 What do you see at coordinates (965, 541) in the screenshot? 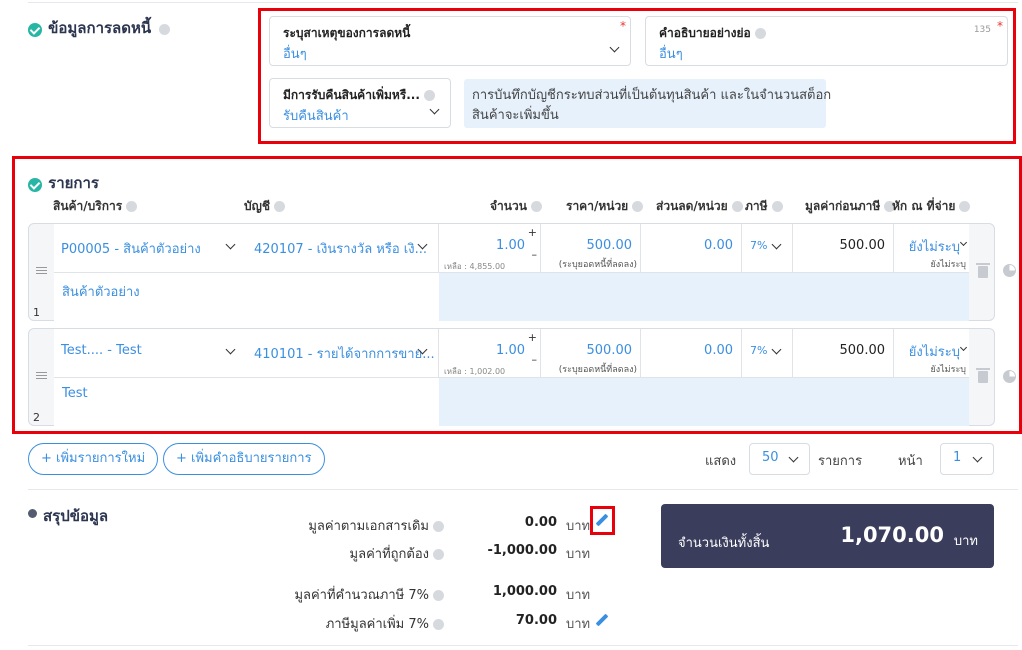
I see `total-unit: บาท` at bounding box center [965, 541].